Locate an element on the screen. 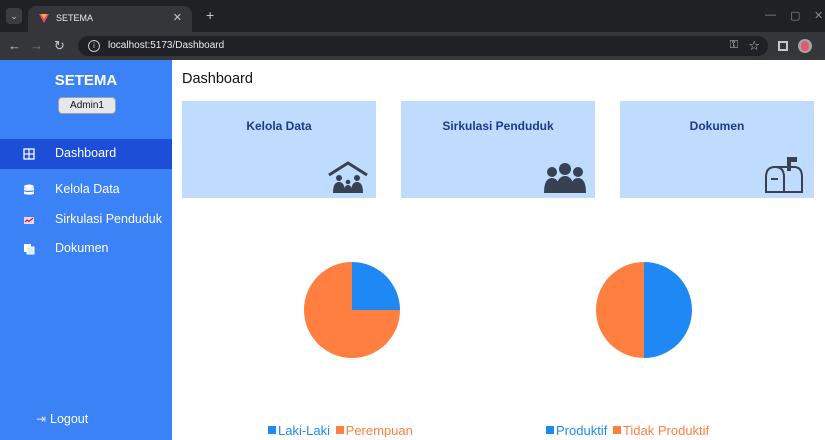  sidebar-item-label: Kelola Data is located at coordinates (87, 189).